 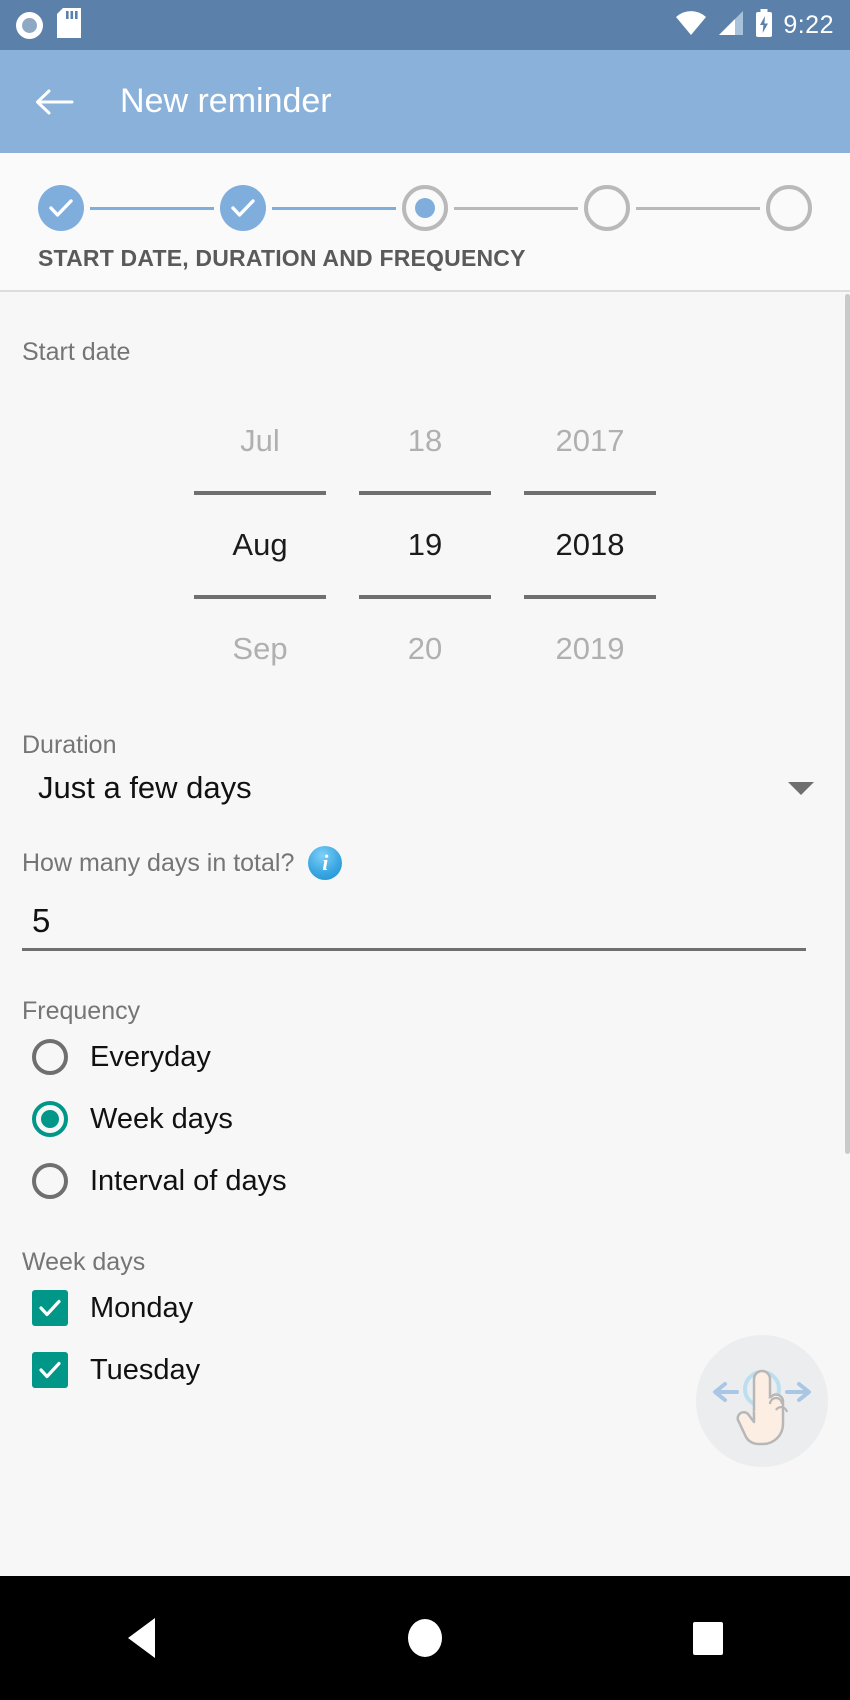 I want to click on date-picker: Jul Aug Sep 18 19 20 2017 2018 2019, so click(x=425, y=545).